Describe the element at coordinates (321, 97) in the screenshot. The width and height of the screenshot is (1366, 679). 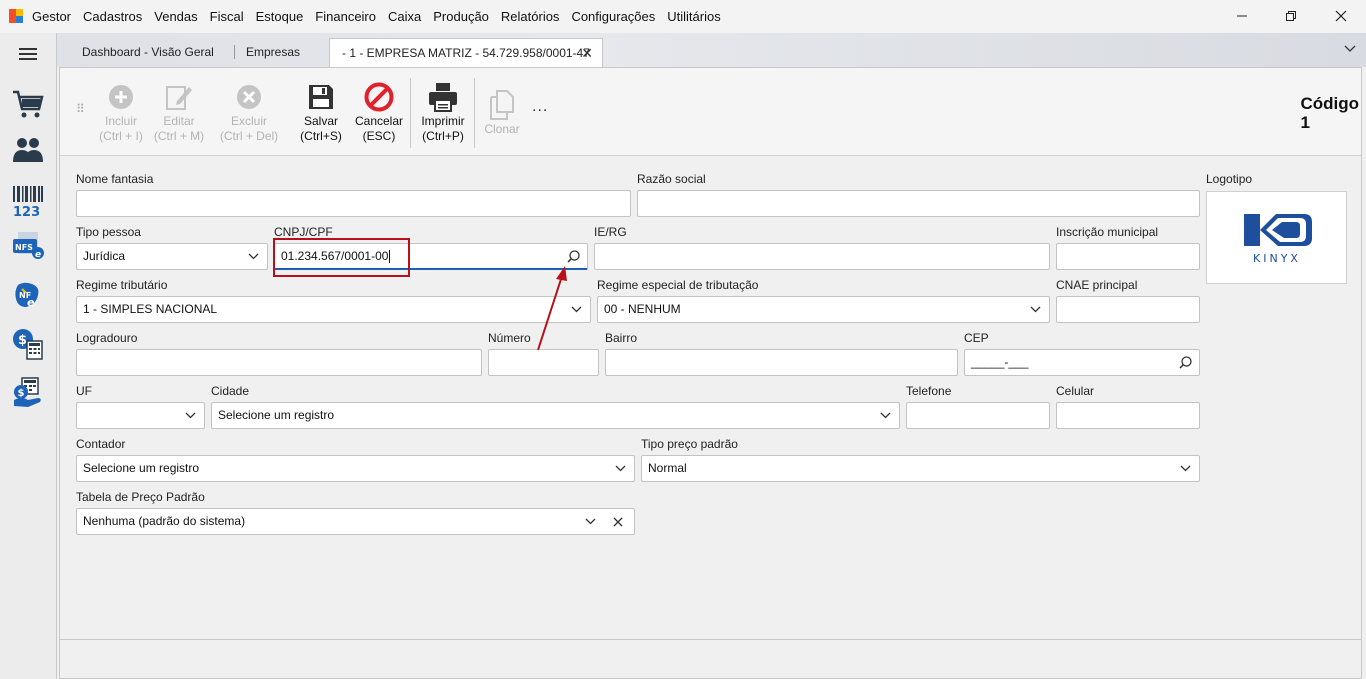
I see `save-icon` at that location.